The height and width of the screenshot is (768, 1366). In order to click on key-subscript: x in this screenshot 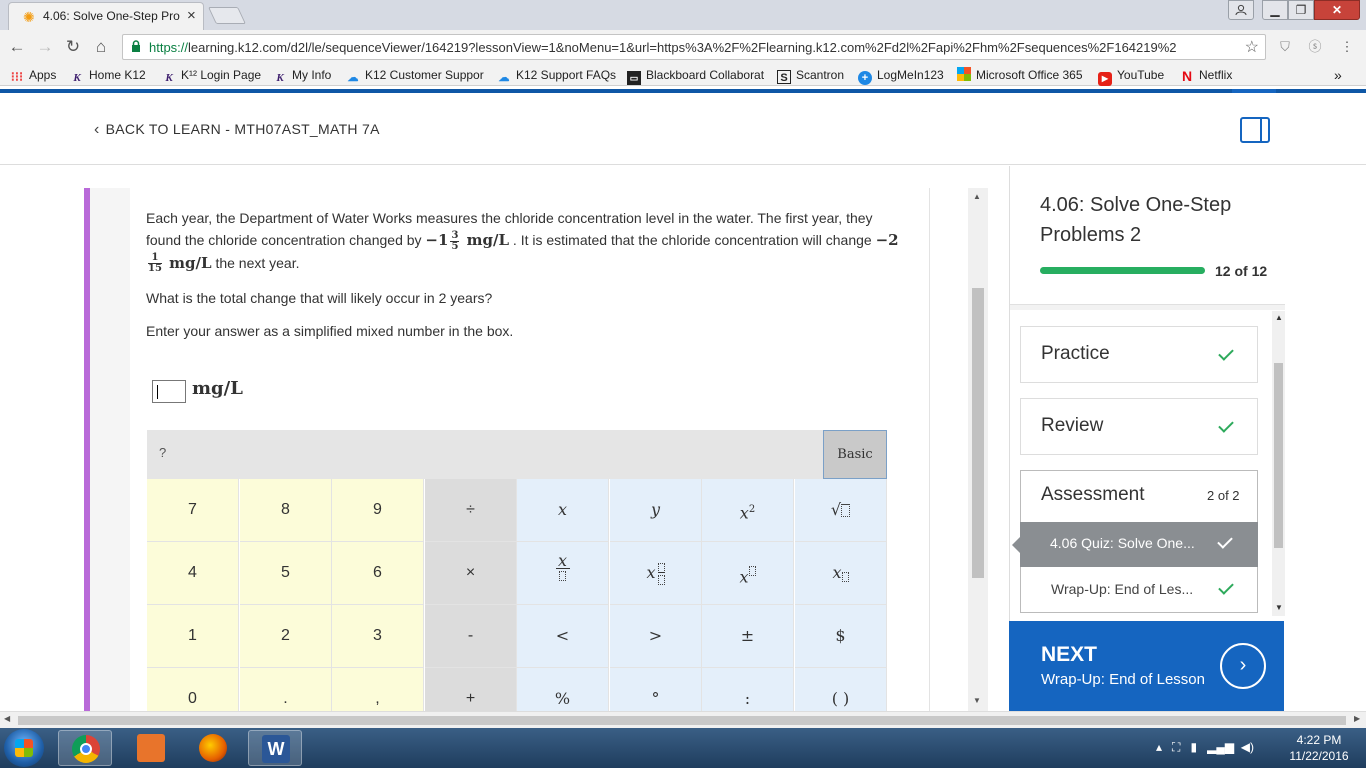, I will do `click(841, 573)`.